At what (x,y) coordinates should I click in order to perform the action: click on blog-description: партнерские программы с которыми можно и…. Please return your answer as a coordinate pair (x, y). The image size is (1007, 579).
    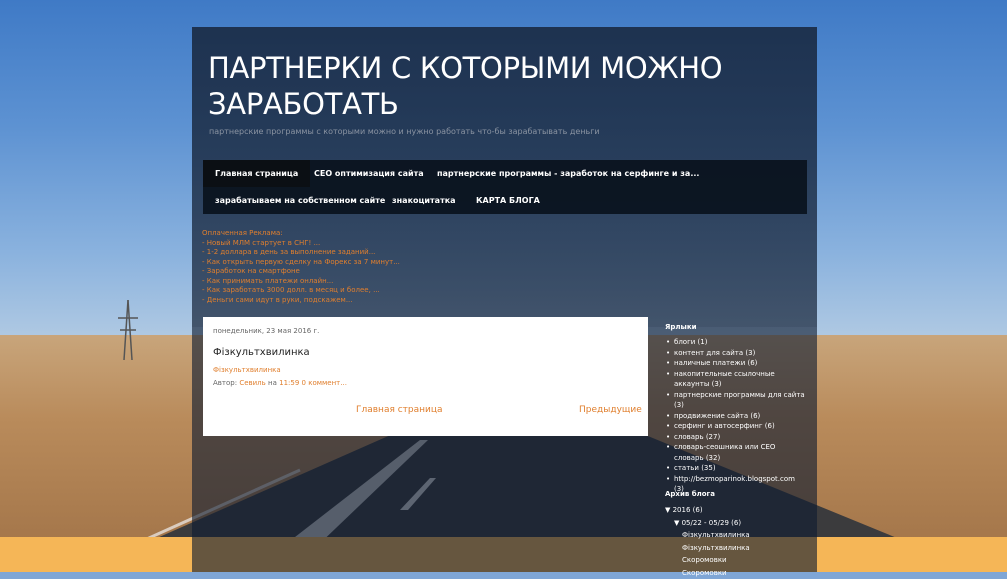
    Looking at the image, I should click on (404, 131).